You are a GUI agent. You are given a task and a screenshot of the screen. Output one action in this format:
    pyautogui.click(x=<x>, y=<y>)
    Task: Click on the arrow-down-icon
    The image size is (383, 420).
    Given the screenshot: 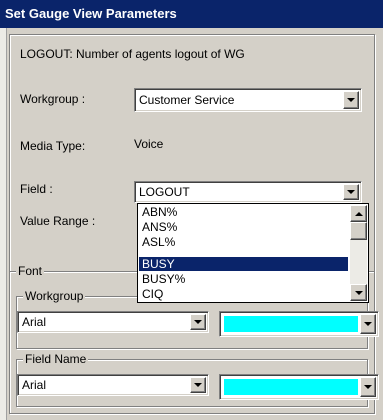 What is the action you would take?
    pyautogui.click(x=358, y=292)
    